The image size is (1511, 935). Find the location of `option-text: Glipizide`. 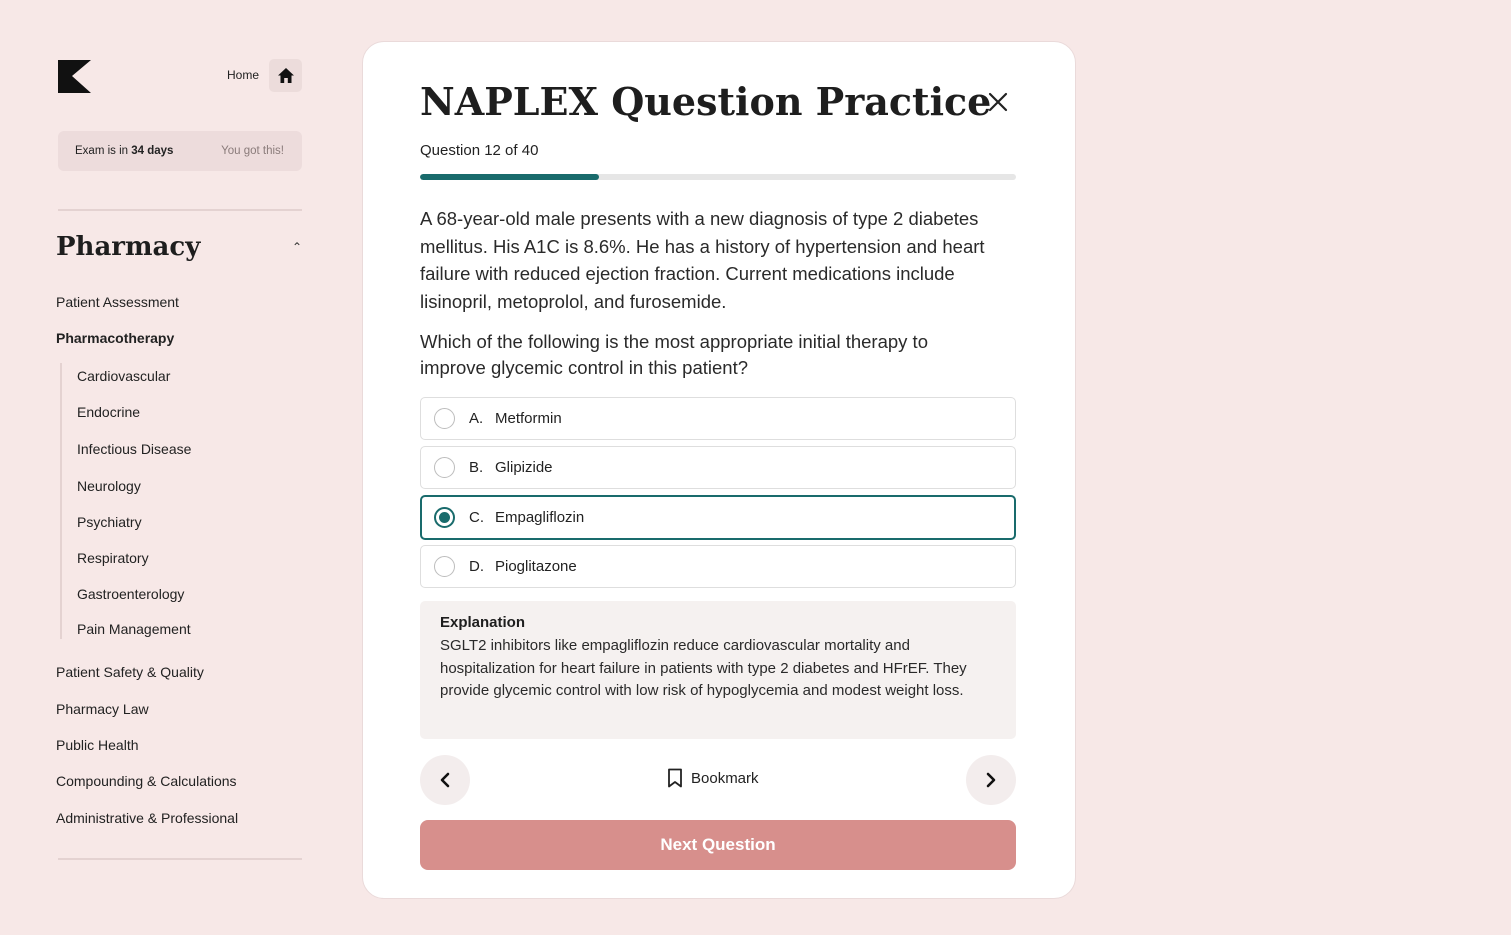

option-text: Glipizide is located at coordinates (524, 467).